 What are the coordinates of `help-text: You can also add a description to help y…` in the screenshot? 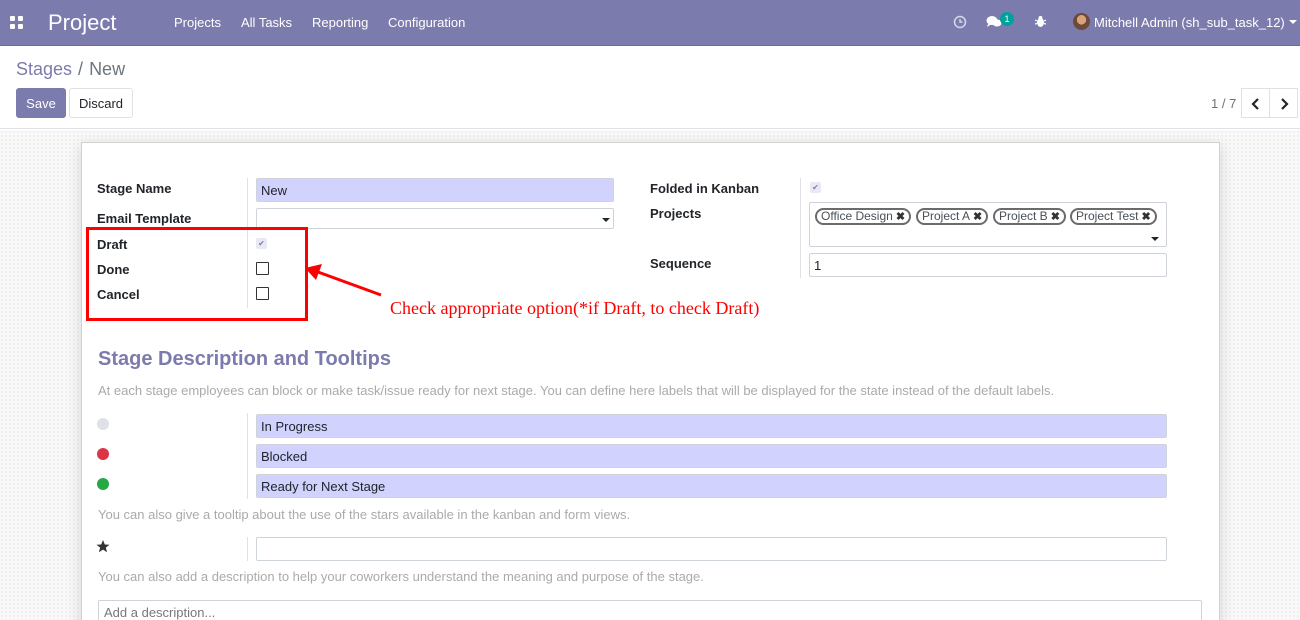 It's located at (401, 576).